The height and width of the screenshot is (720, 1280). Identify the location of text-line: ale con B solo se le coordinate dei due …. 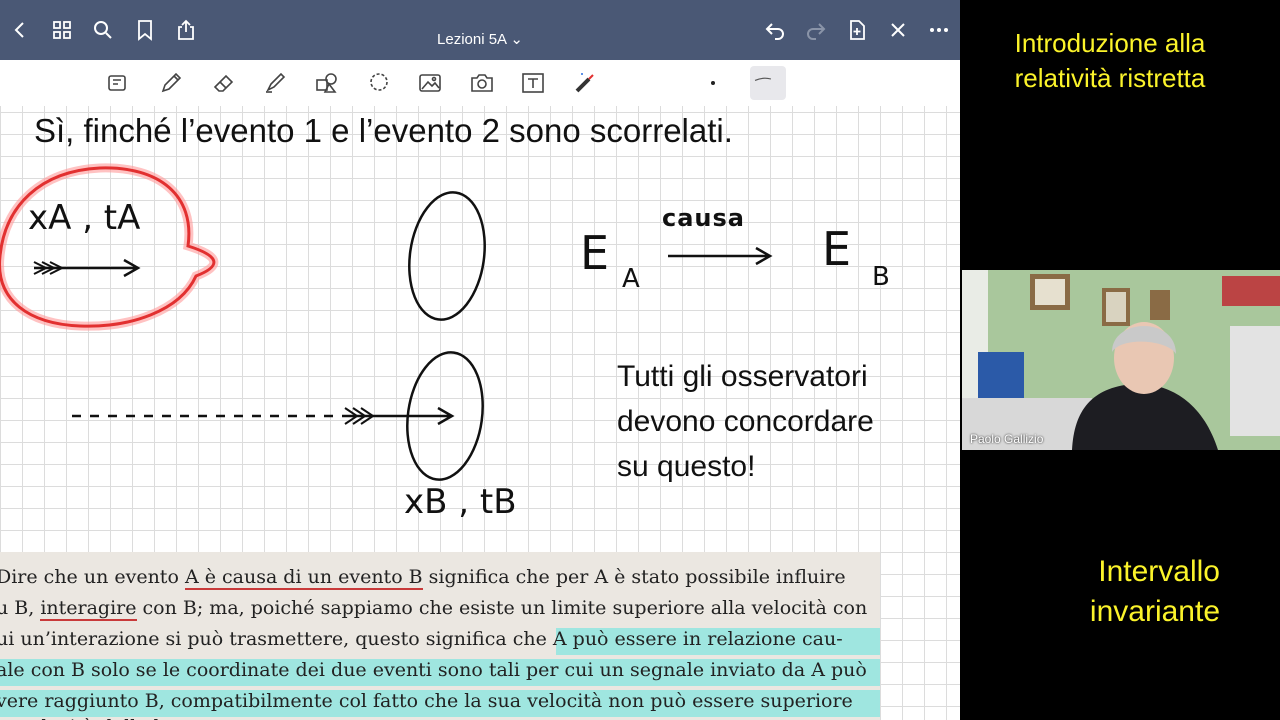
(433, 670).